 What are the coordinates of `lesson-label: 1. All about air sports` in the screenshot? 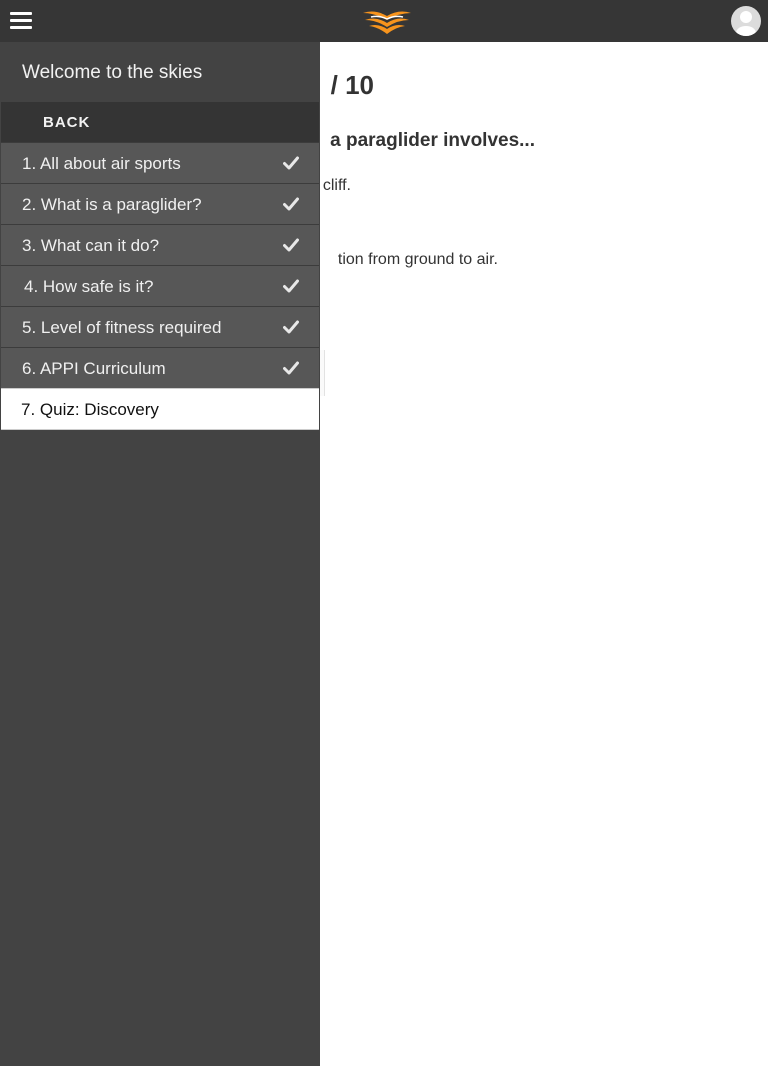 It's located at (101, 163).